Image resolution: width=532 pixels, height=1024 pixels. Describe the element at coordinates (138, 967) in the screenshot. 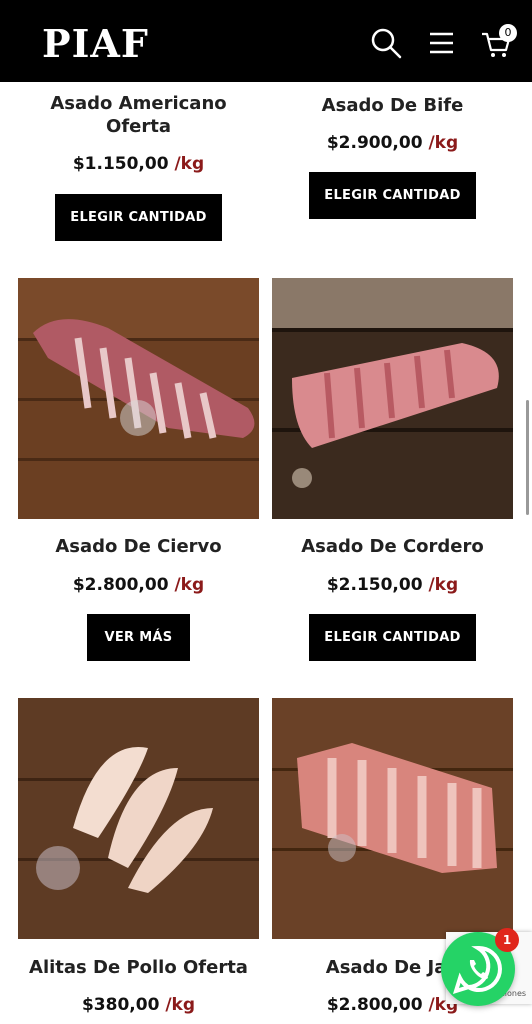

I see `product-title: Alitas De Pollo Oferta` at that location.